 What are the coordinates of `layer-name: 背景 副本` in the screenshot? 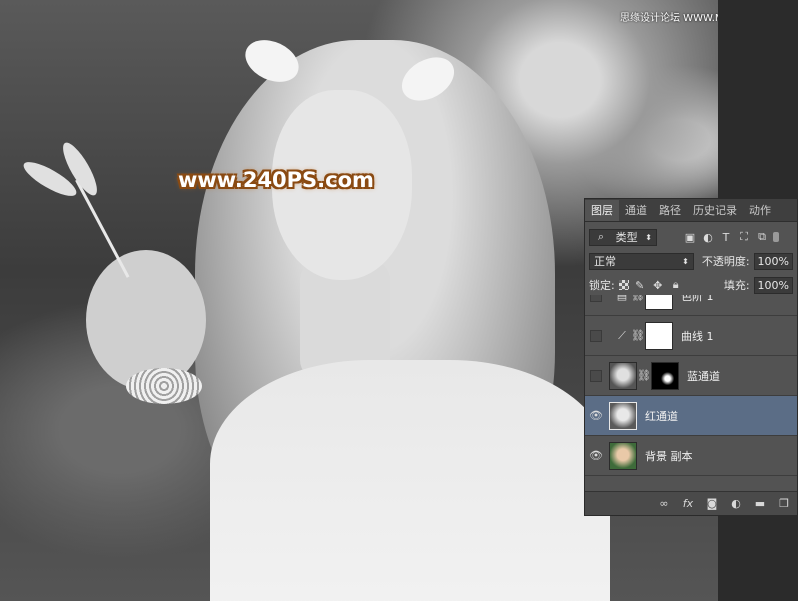 It's located at (669, 456).